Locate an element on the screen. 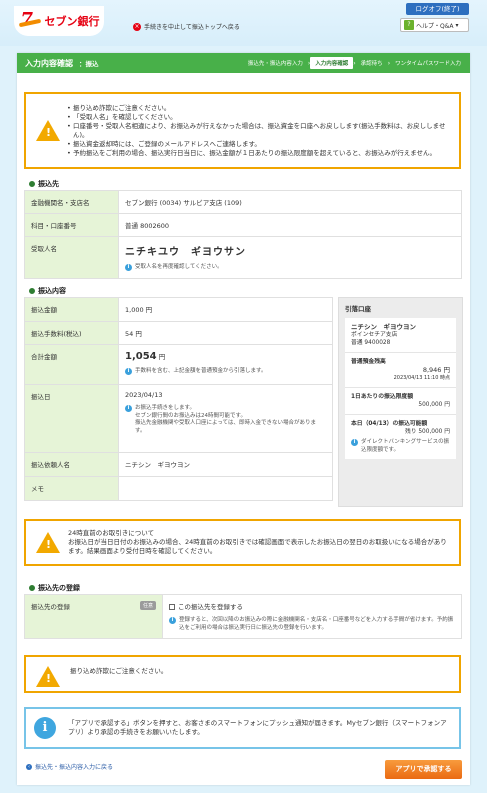  bank-value: セブン銀行 (0034) サルビア支店 (109) is located at coordinates (290, 202).